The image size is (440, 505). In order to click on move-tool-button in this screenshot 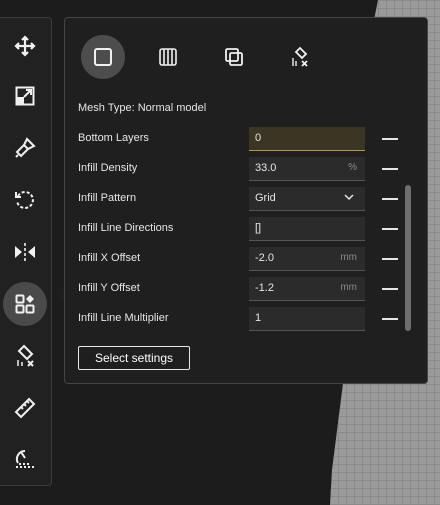, I will do `click(25, 46)`.